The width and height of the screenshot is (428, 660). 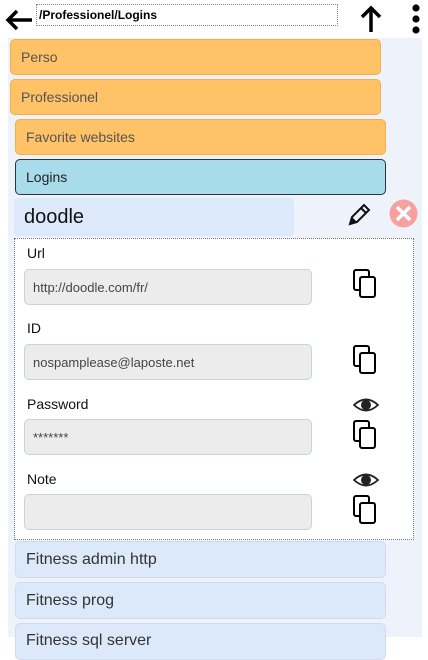 What do you see at coordinates (359, 215) in the screenshot?
I see `pencil-icon` at bounding box center [359, 215].